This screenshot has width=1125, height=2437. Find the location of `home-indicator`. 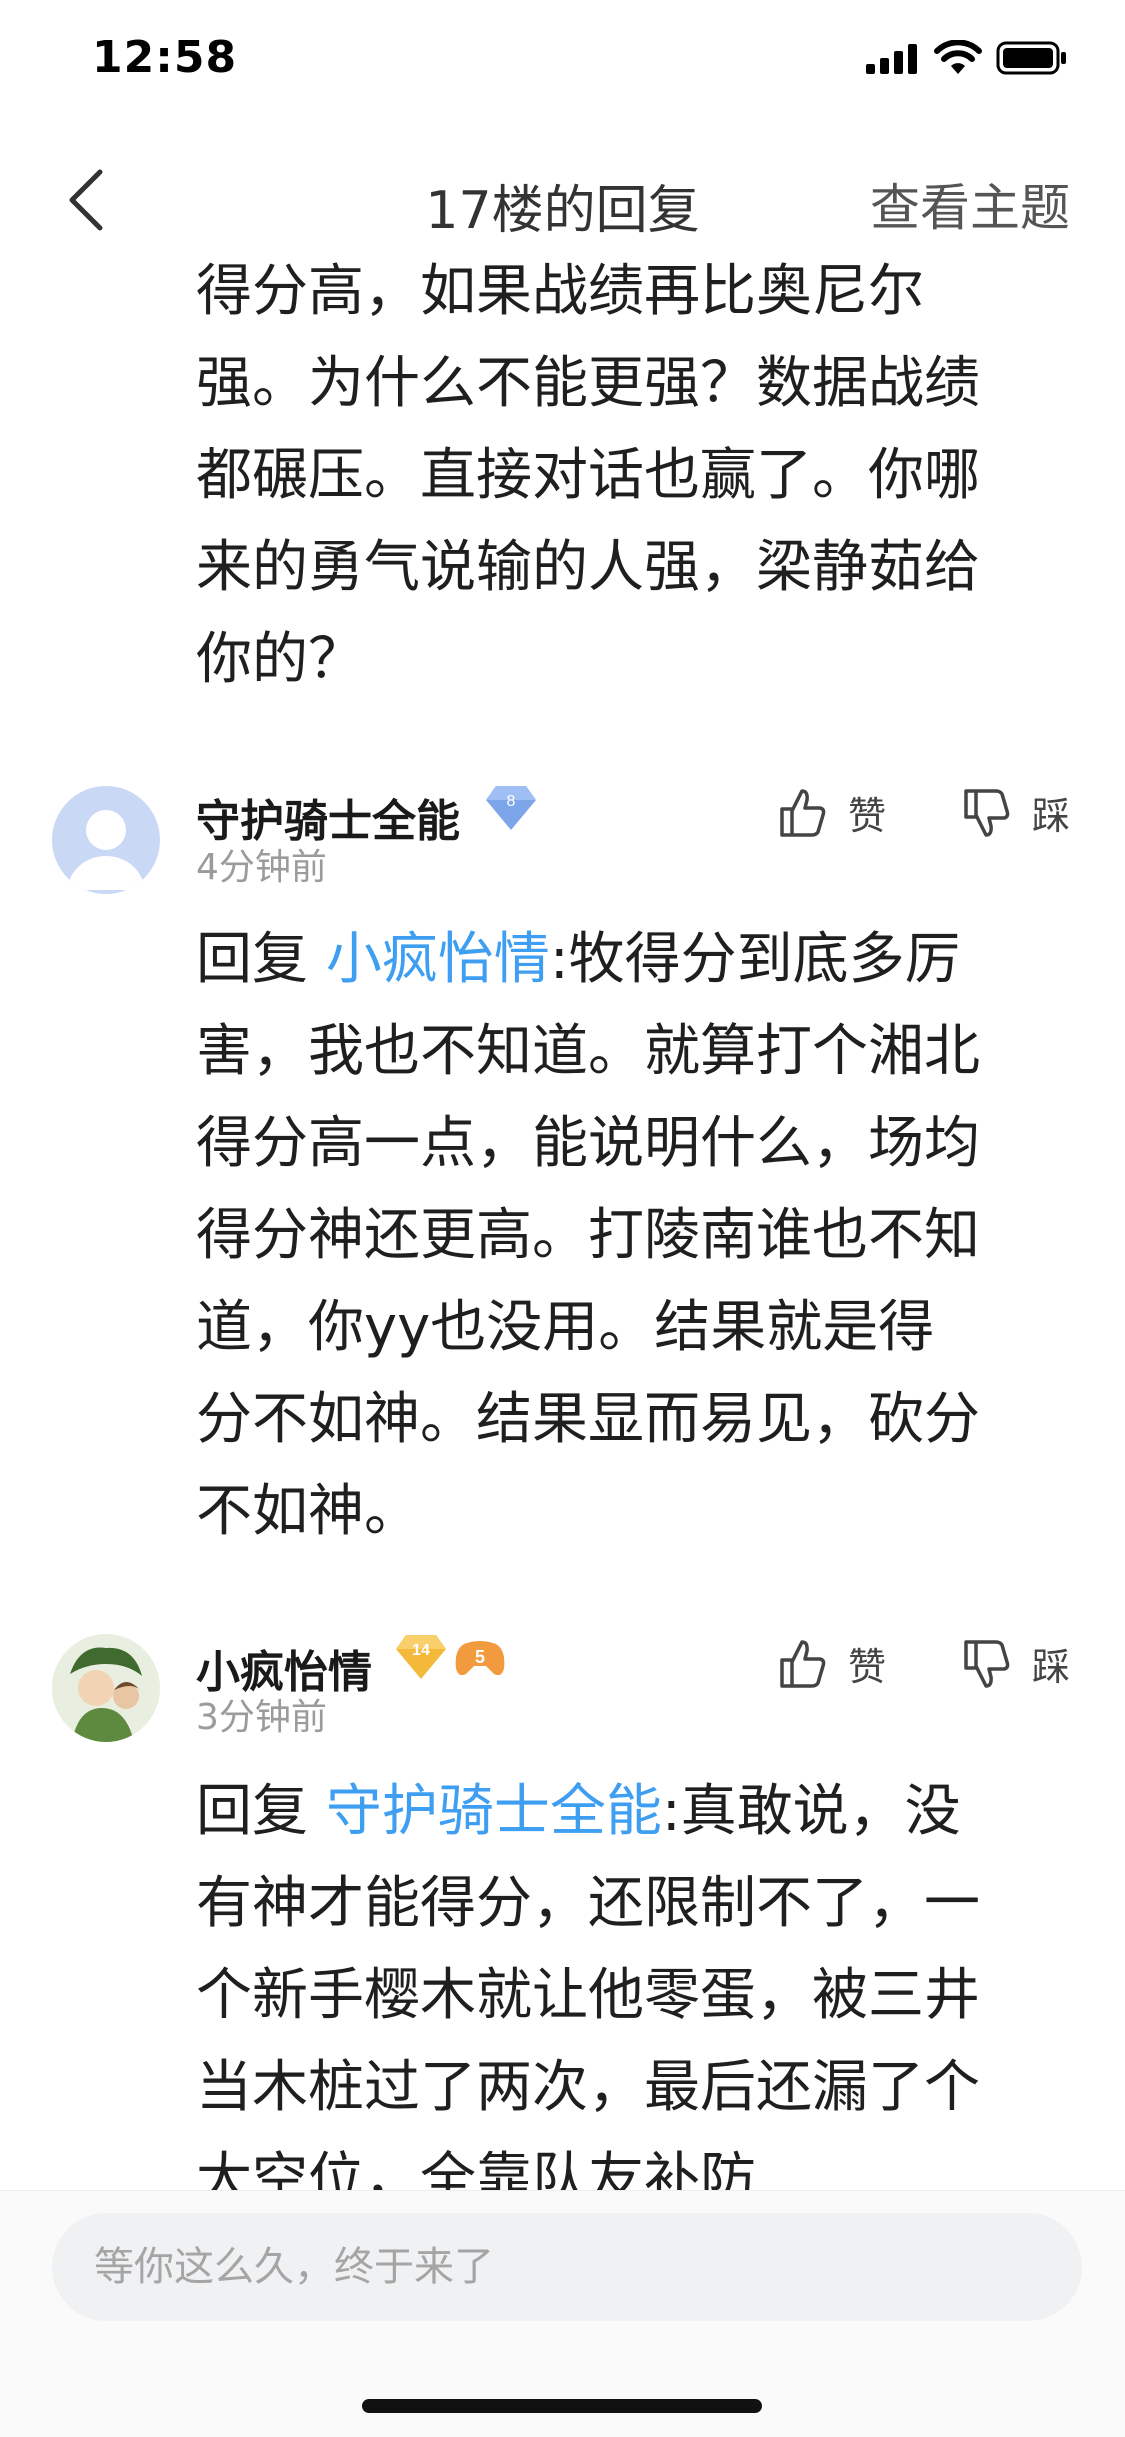

home-indicator is located at coordinates (562, 2406).